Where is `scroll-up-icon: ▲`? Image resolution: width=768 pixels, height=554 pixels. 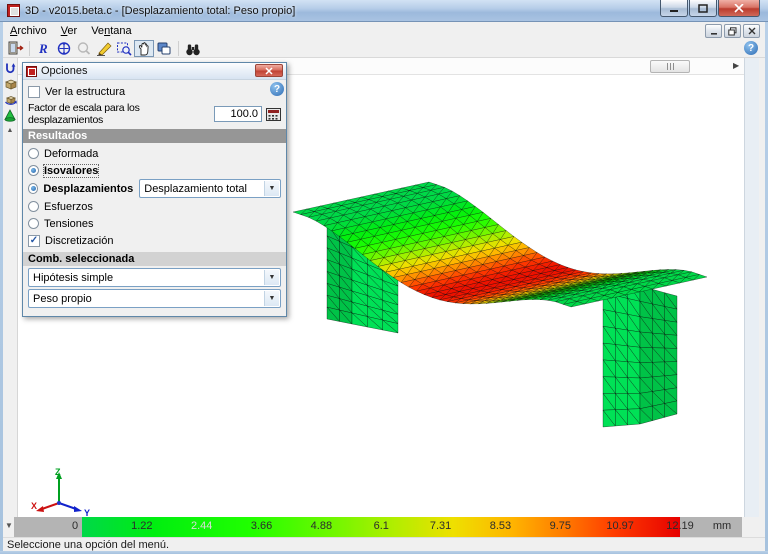 scroll-up-icon: ▲ is located at coordinates (10, 130).